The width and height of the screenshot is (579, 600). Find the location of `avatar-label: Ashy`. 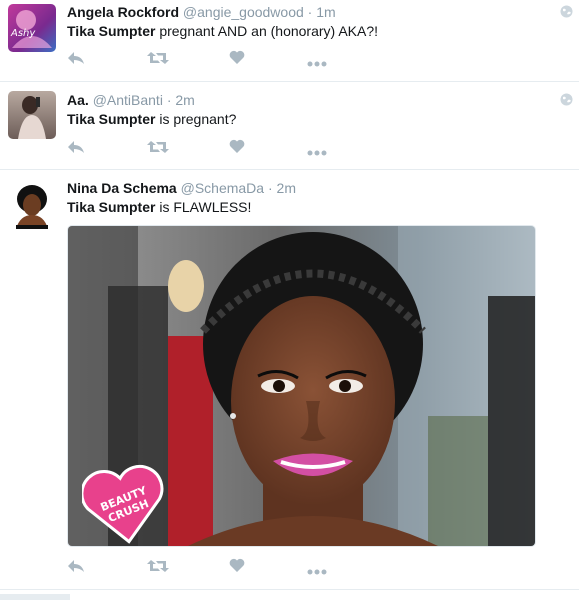

avatar-label: Ashy is located at coordinates (23, 33).